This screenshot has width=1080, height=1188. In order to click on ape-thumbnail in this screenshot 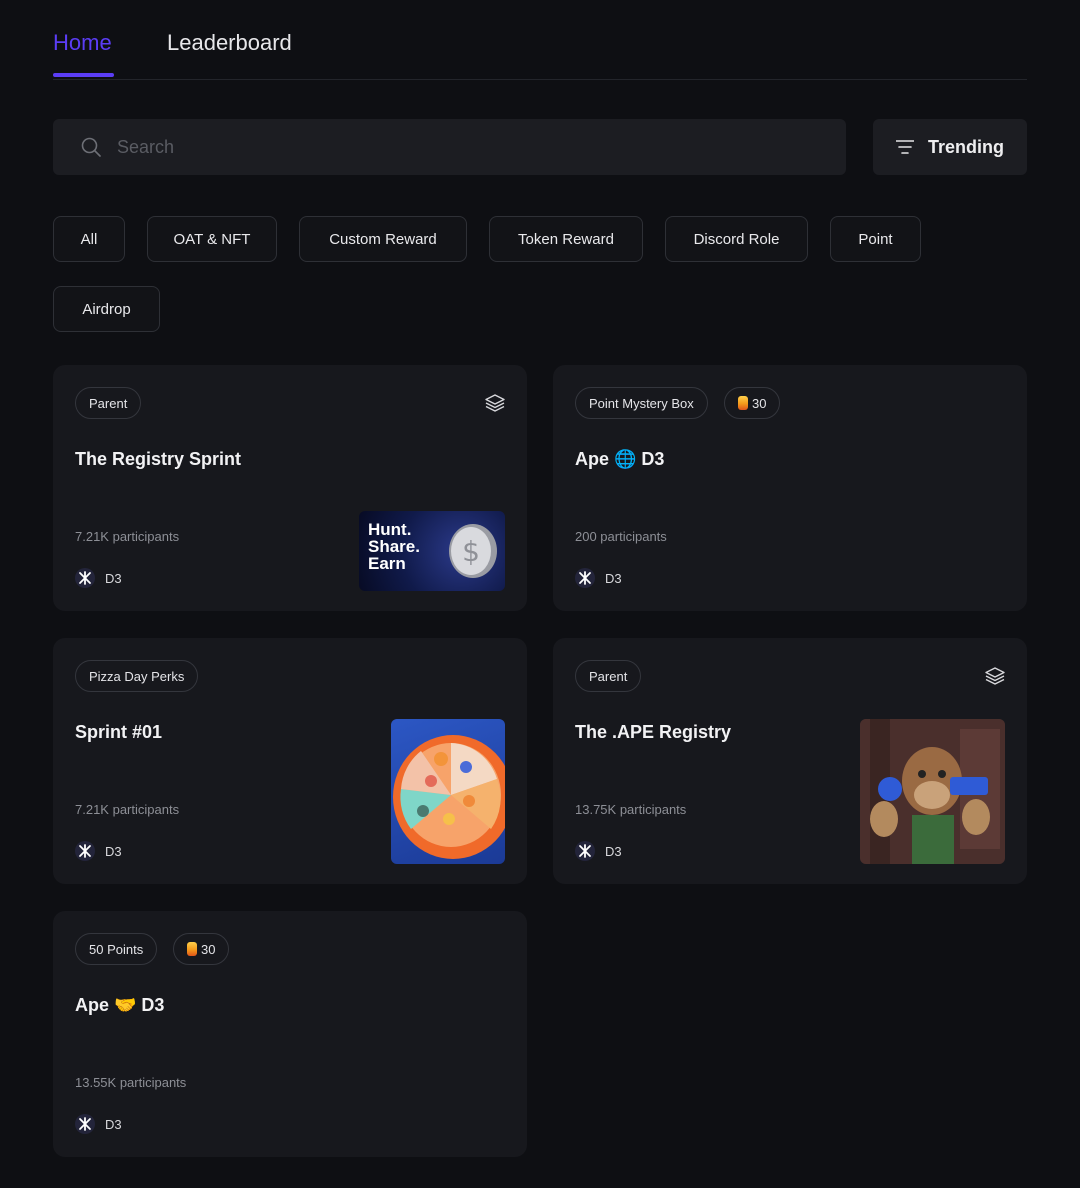, I will do `click(932, 791)`.